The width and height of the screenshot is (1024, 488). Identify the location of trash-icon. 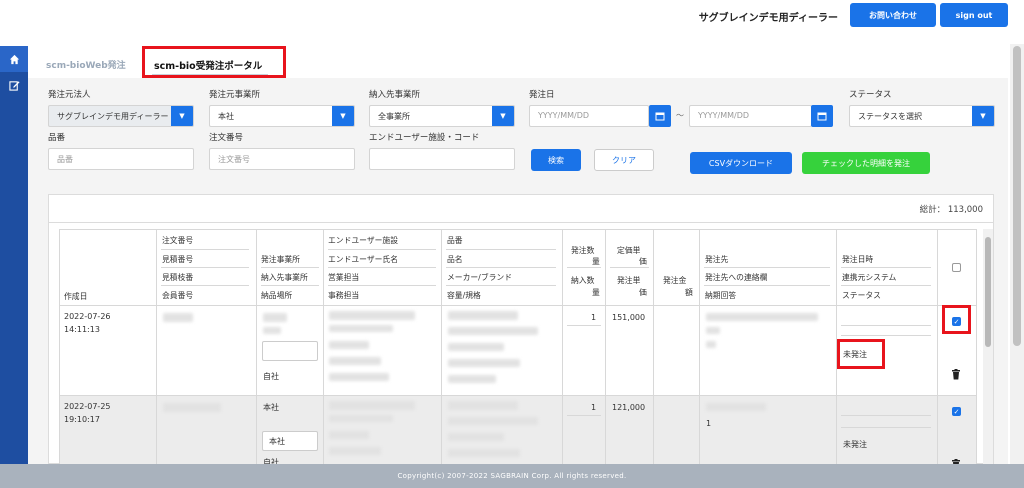
(956, 374).